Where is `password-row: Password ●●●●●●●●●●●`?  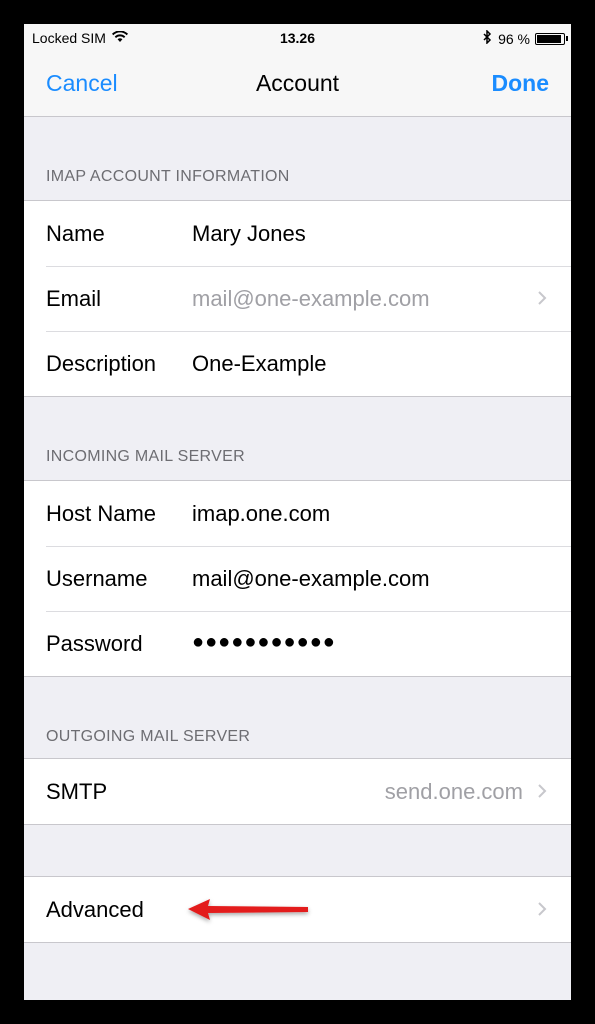
password-row: Password ●●●●●●●●●●● is located at coordinates (297, 643).